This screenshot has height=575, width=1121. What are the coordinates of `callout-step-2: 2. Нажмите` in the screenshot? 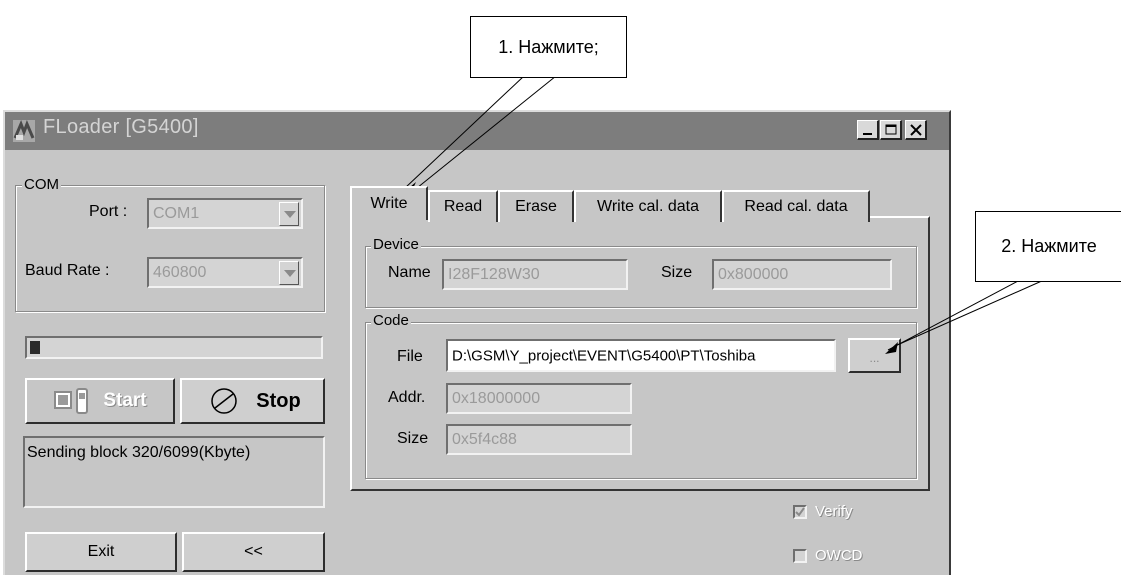 It's located at (1048, 246).